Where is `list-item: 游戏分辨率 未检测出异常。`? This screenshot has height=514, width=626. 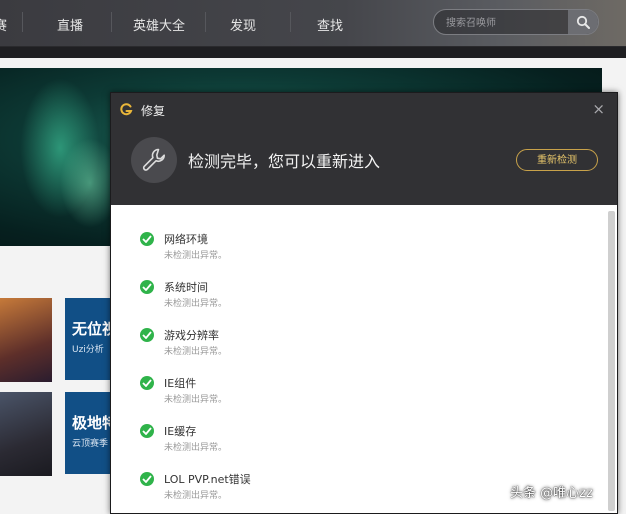 list-item: 游戏分辨率 未检测出异常。 is located at coordinates (290, 347).